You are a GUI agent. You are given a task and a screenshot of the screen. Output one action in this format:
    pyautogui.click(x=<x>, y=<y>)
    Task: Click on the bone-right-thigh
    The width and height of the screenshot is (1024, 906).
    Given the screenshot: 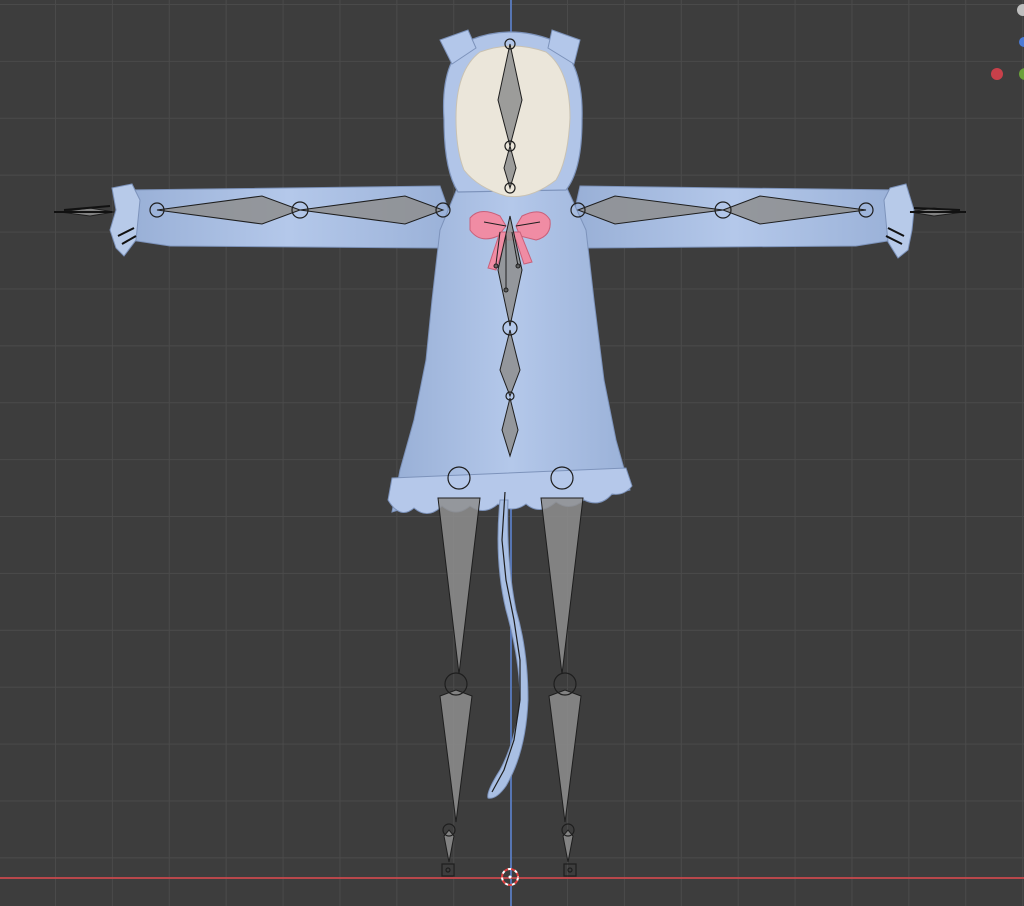 What is the action you would take?
    pyautogui.click(x=562, y=586)
    